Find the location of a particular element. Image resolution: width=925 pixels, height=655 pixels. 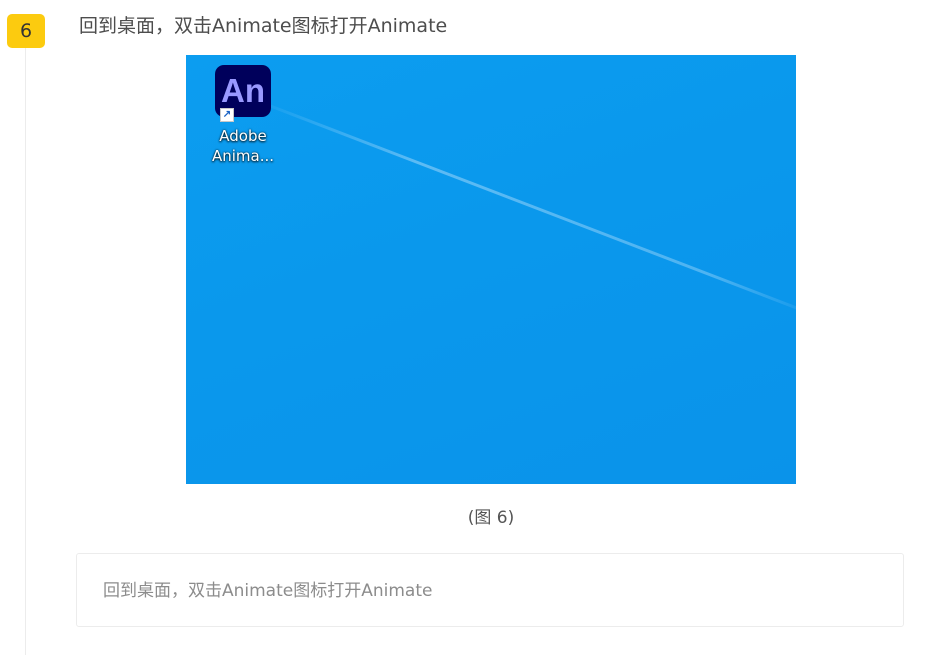

step-number-badge: 6 is located at coordinates (26, 31).